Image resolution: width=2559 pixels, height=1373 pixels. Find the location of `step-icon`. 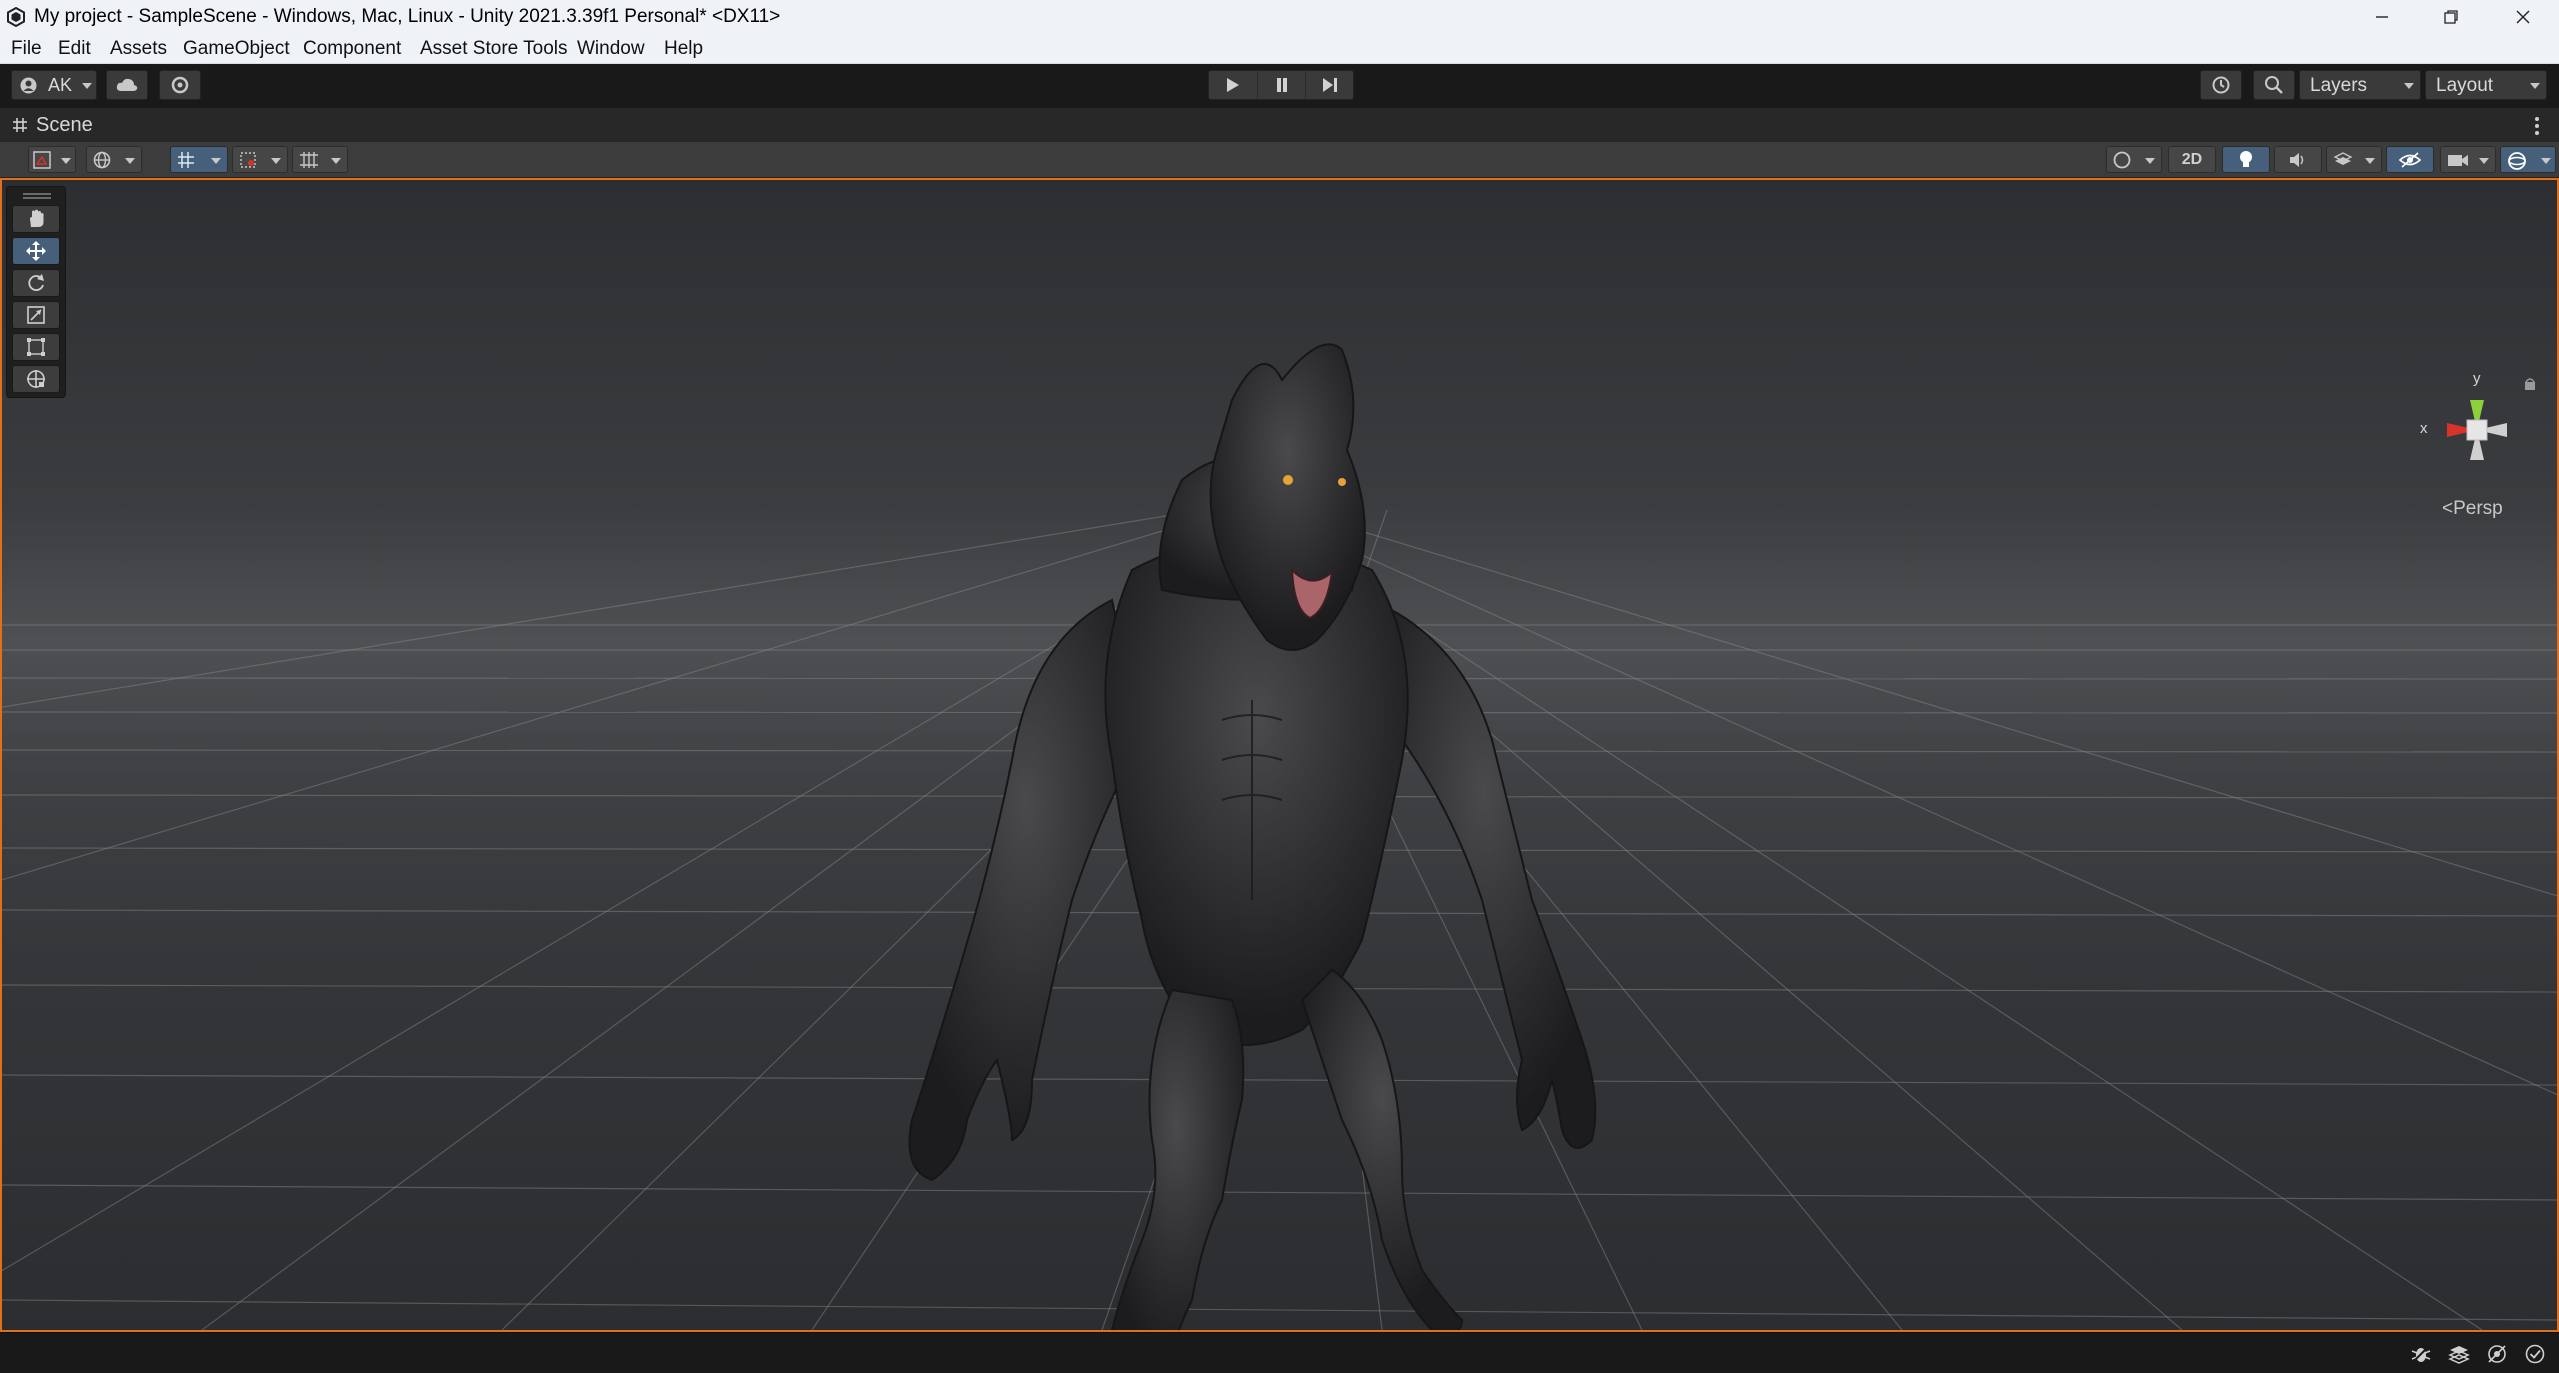

step-icon is located at coordinates (1329, 85).